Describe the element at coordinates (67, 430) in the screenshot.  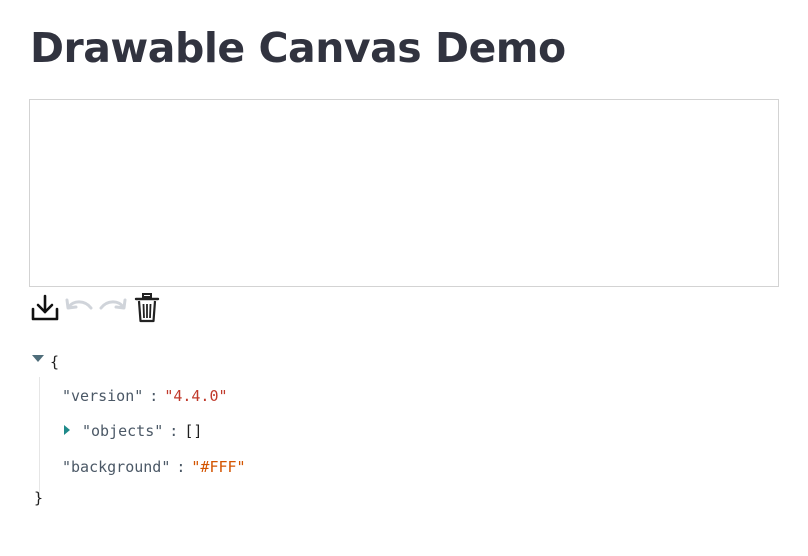
I see `expand-toggle-icon` at that location.